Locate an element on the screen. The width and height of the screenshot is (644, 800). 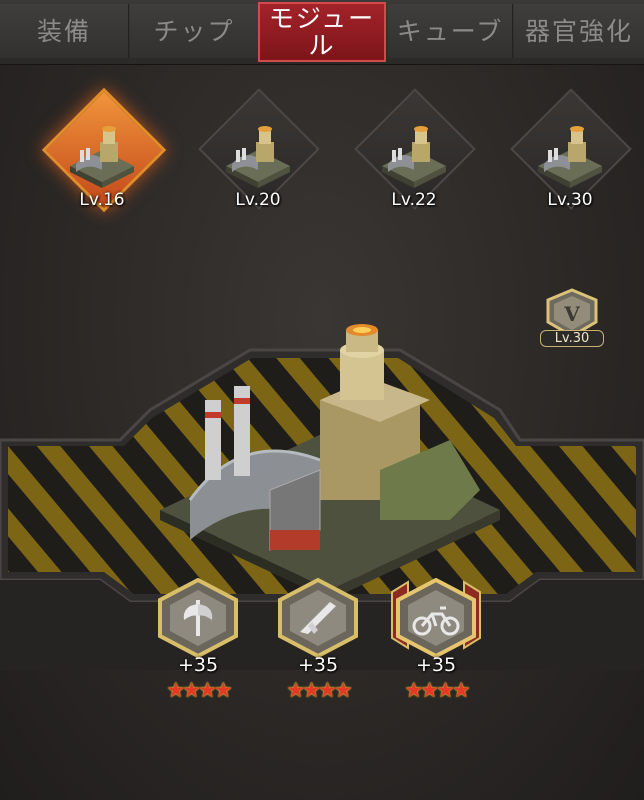
tab-organ-upgrade: 器官強化 is located at coordinates (579, 31).